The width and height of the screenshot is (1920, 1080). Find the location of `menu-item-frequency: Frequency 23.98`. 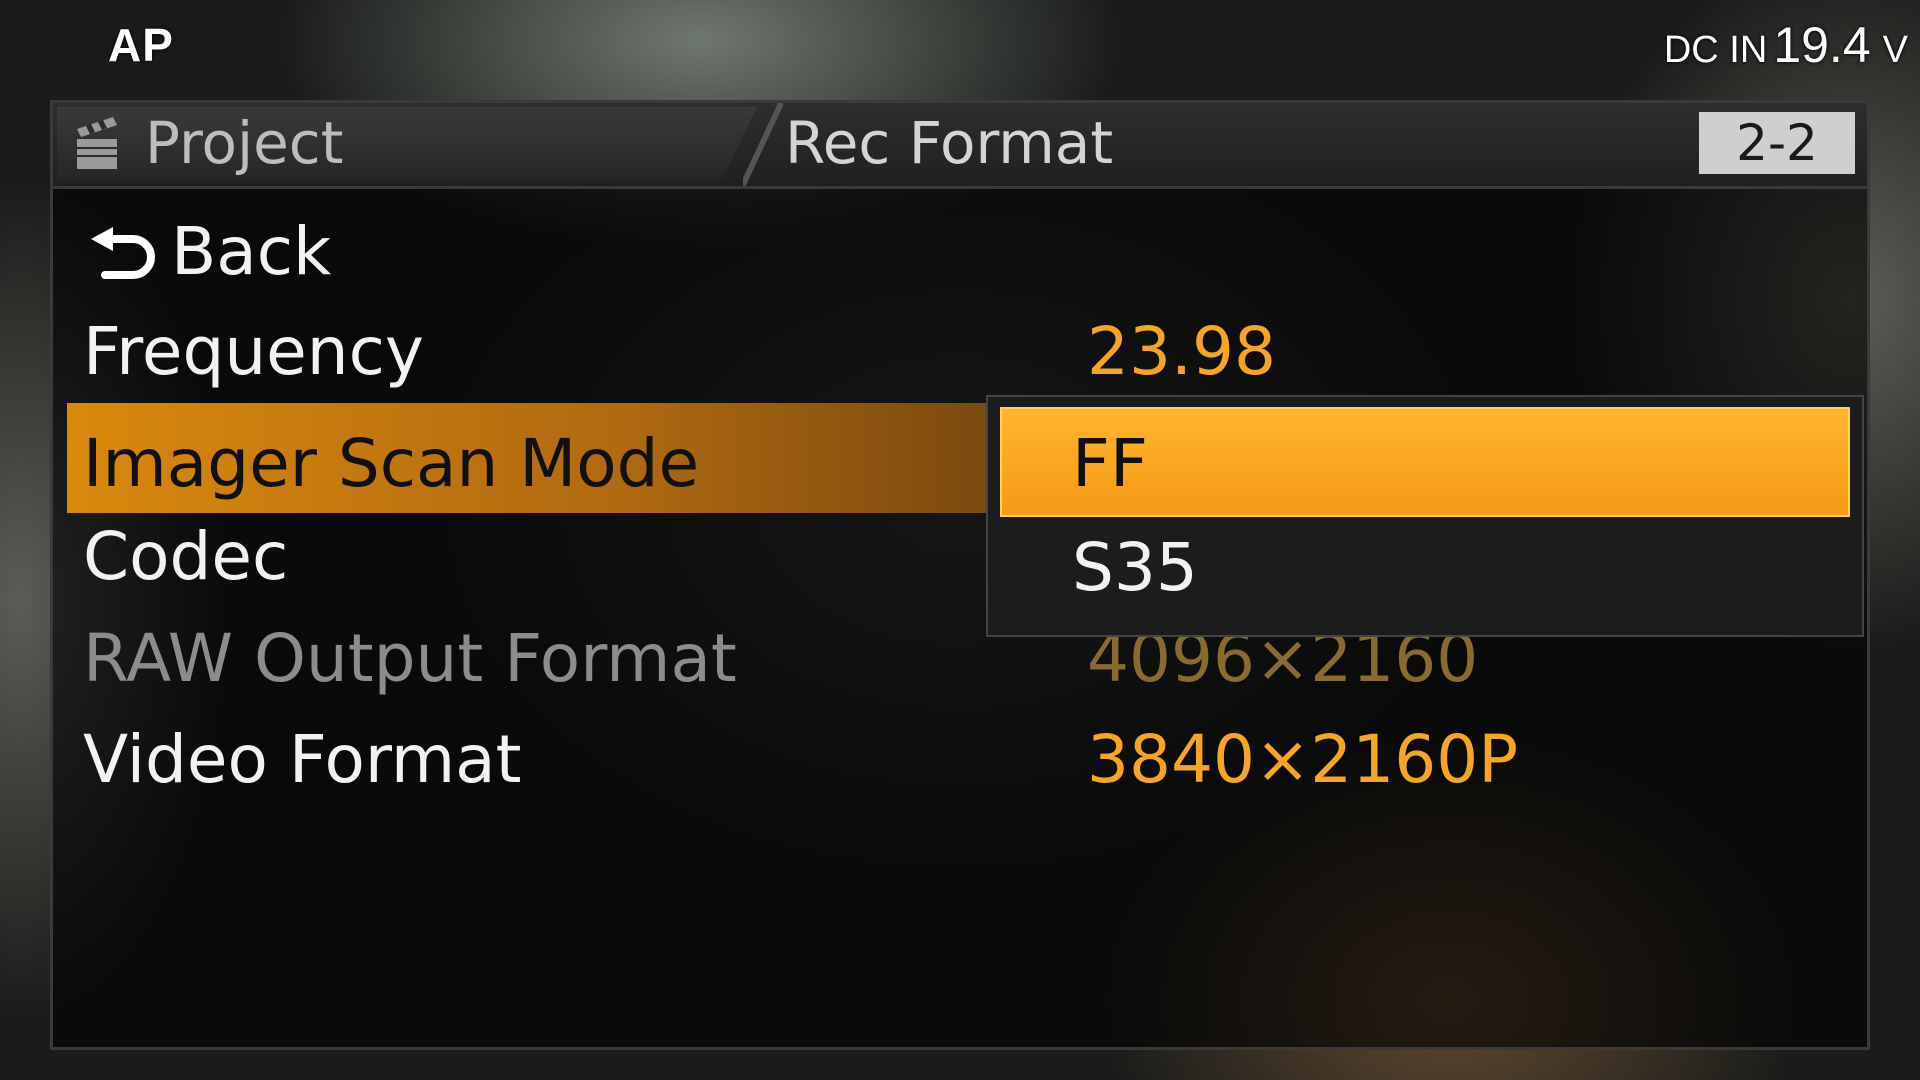

menu-item-frequency: Frequency 23.98 is located at coordinates (962, 351).